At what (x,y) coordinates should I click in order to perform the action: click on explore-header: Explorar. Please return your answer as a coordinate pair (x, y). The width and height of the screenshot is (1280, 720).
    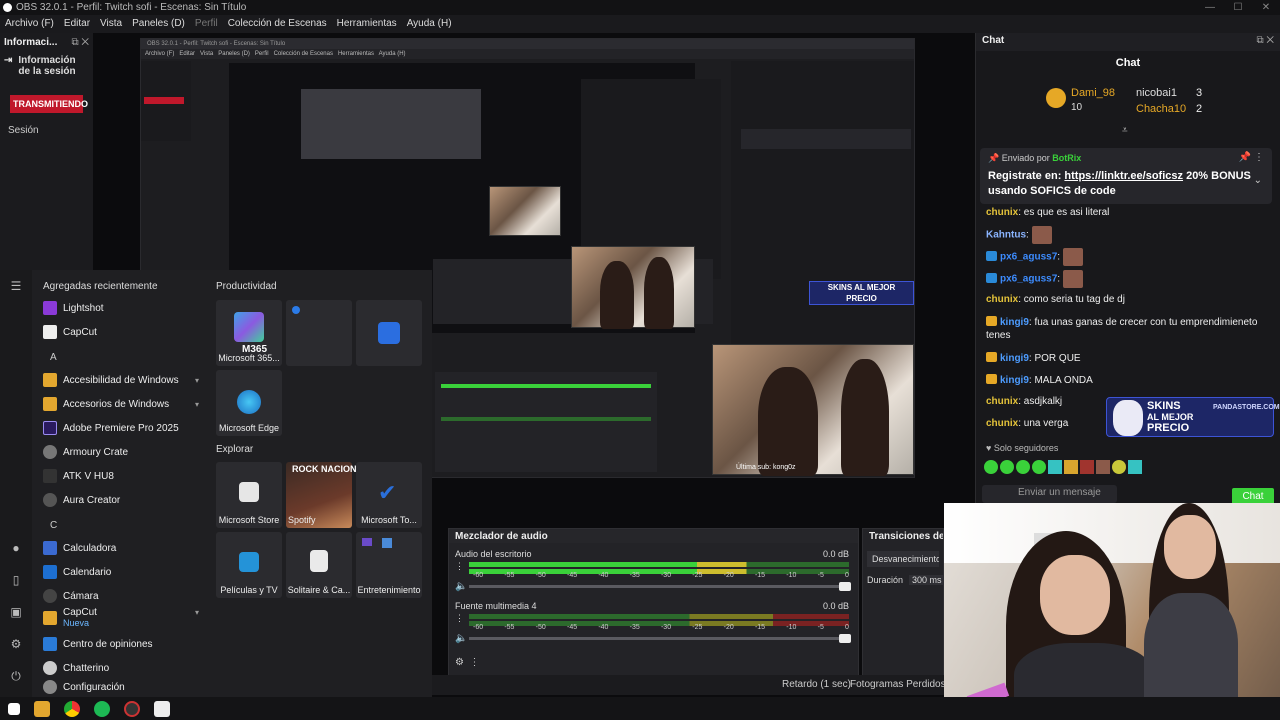
    Looking at the image, I should click on (235, 449).